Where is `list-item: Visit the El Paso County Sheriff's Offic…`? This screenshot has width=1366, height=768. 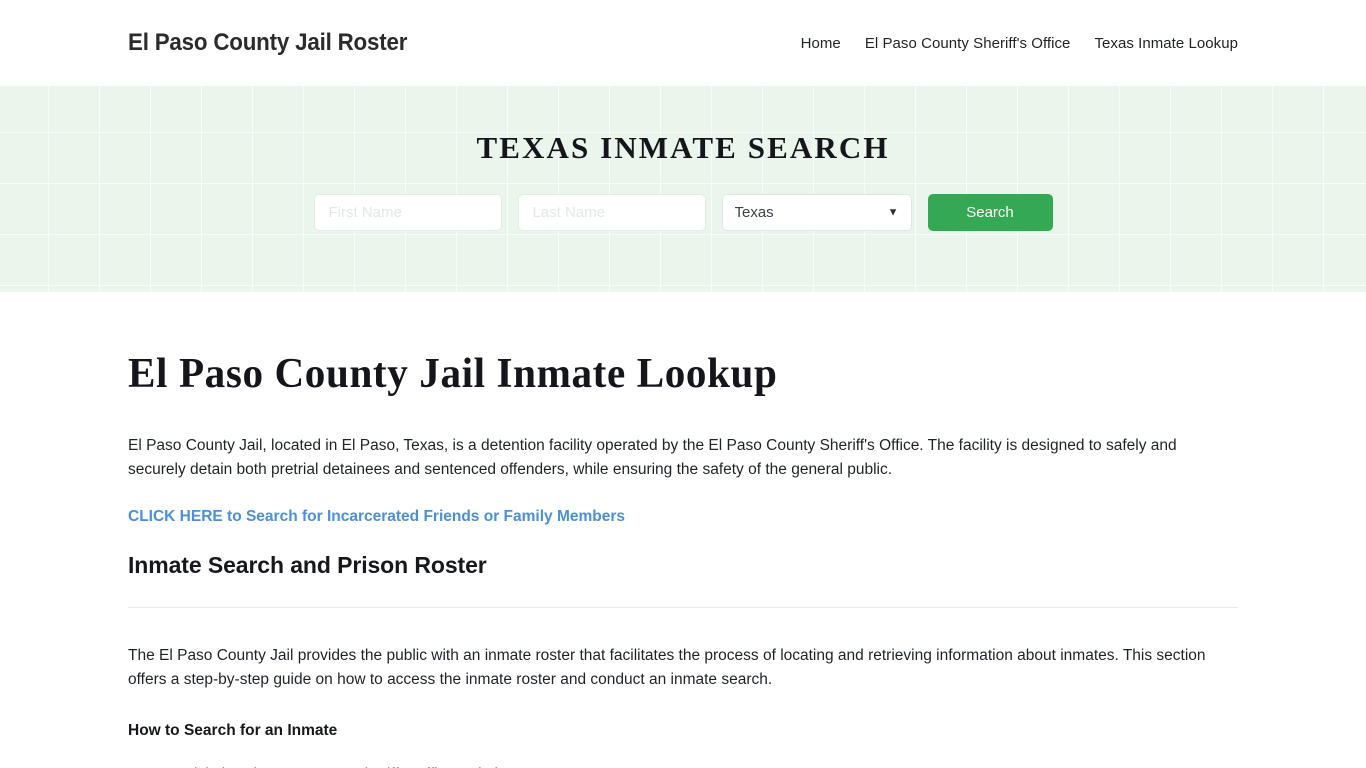
list-item: Visit the El Paso County Sheriff's Offic… is located at coordinates (711, 766).